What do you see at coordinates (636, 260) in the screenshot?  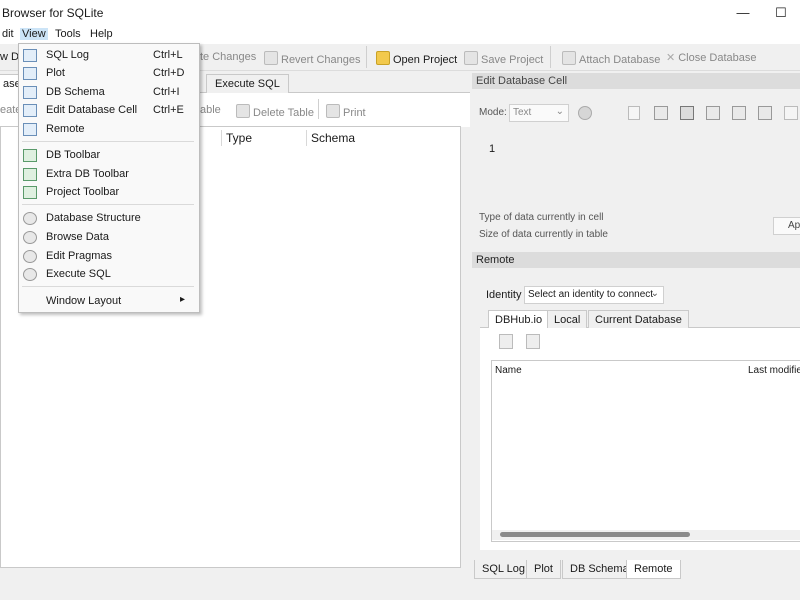 I see `remote-dock-title: Remote` at bounding box center [636, 260].